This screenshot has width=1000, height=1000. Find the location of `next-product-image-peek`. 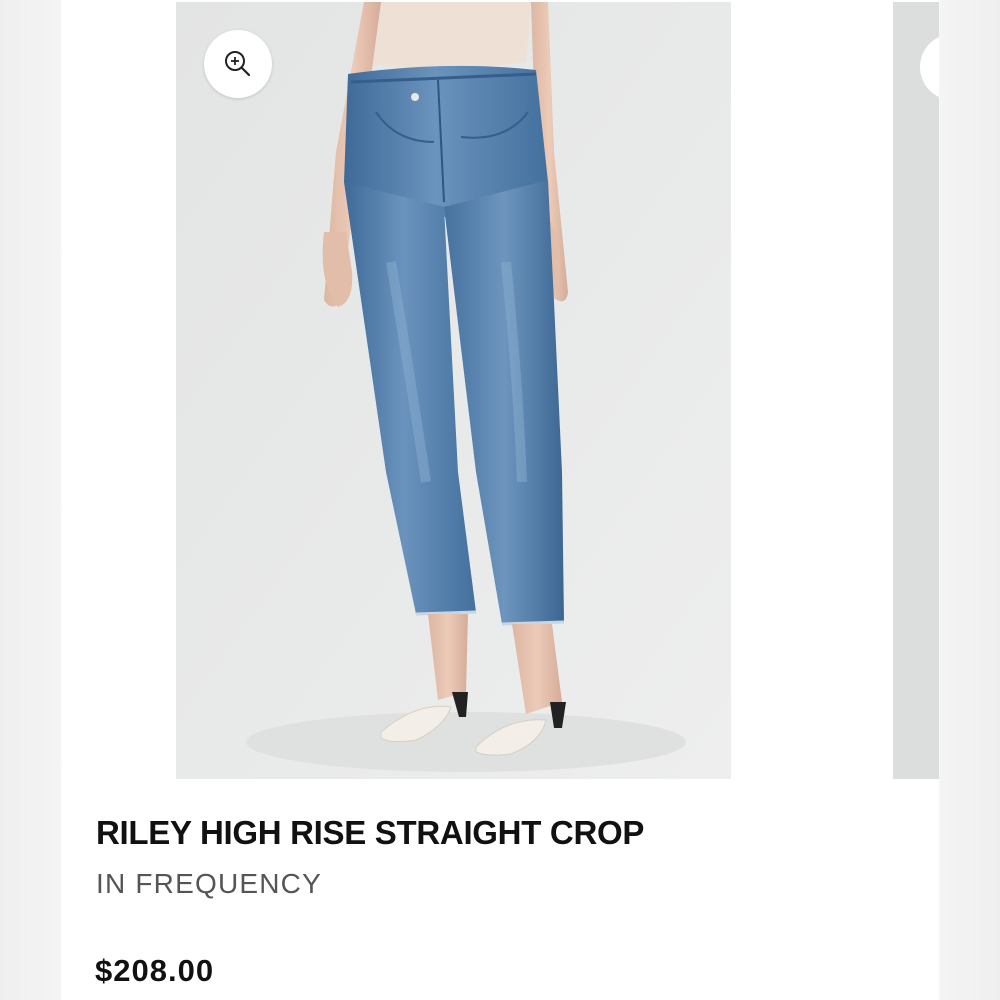

next-product-image-peek is located at coordinates (916, 390).